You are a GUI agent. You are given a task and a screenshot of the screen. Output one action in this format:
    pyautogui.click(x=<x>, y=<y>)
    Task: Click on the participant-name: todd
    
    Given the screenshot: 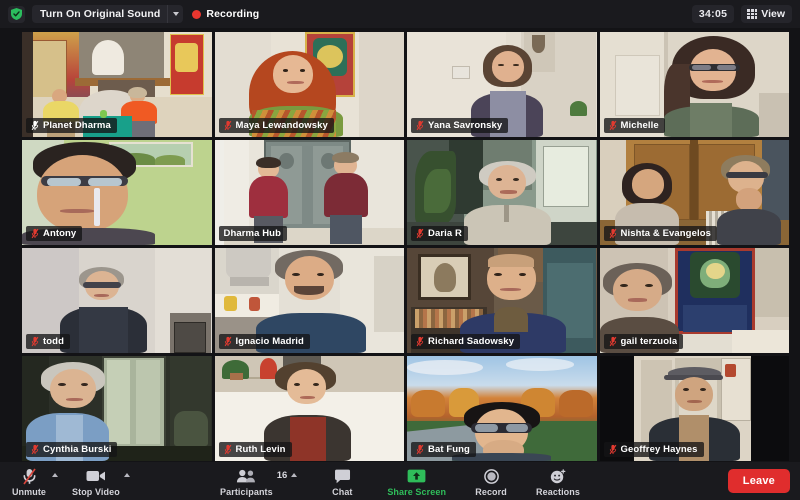 What is the action you would take?
    pyautogui.click(x=53, y=341)
    